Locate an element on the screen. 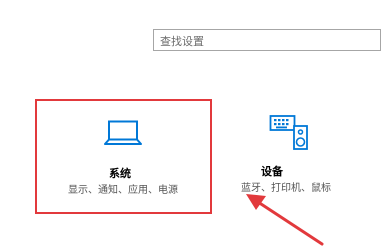 The width and height of the screenshot is (386, 246). tile-system-description: 显示、通知、应用、电源 is located at coordinates (123, 190).